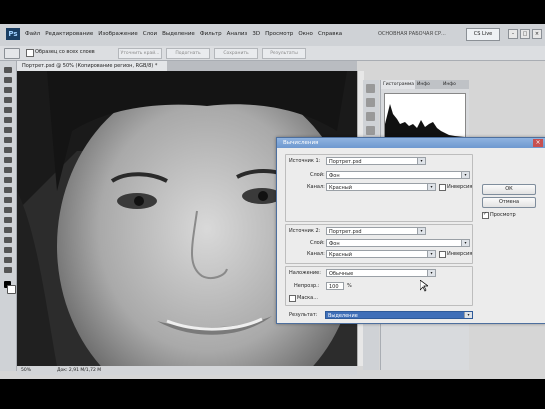 This screenshot has height=409, width=545. I want to click on quick-select-tool-icon, so click(8, 100).